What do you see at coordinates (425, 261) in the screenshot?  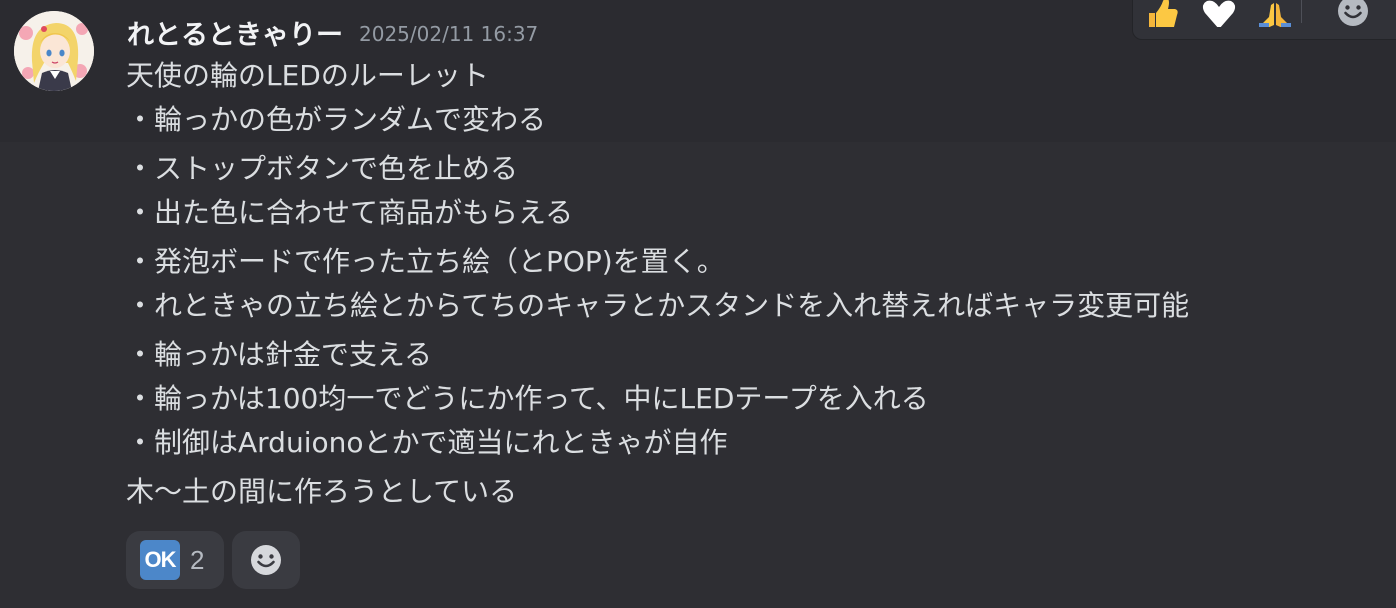 I see `message-line: ・発泡ボードで作った立ち絵（とPOP)を置く。` at bounding box center [425, 261].